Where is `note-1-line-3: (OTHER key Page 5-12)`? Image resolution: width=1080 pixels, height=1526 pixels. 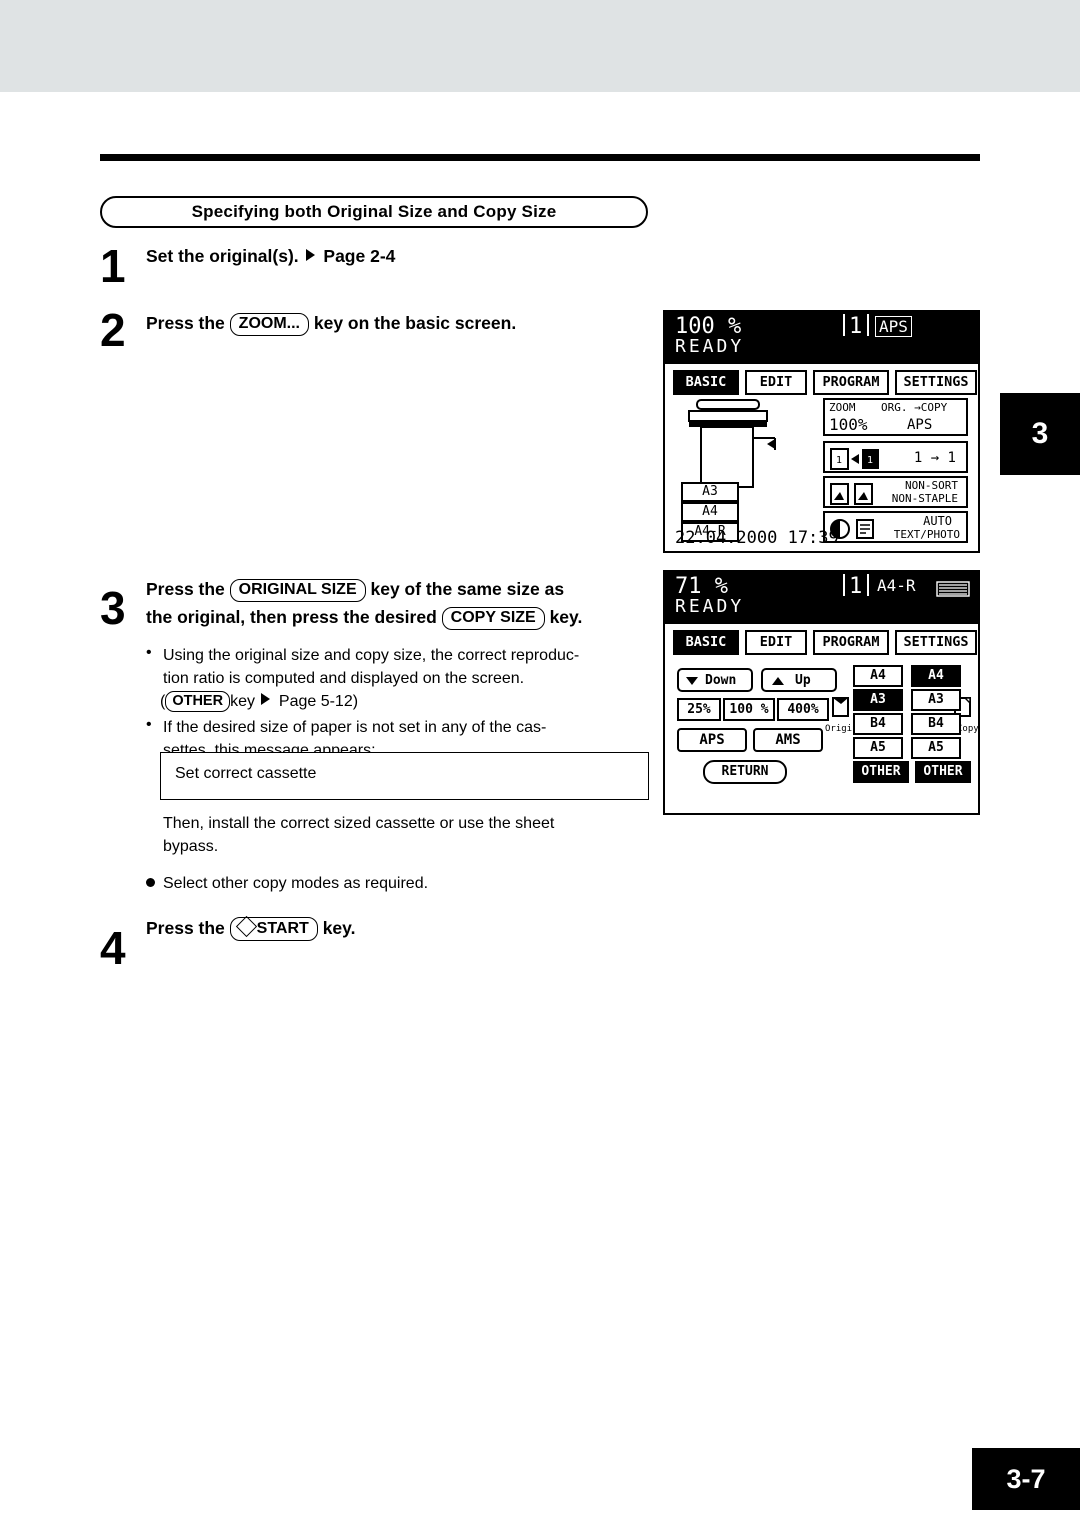
note-1-line-3: (OTHER key Page 5-12) is located at coordinates (390, 701).